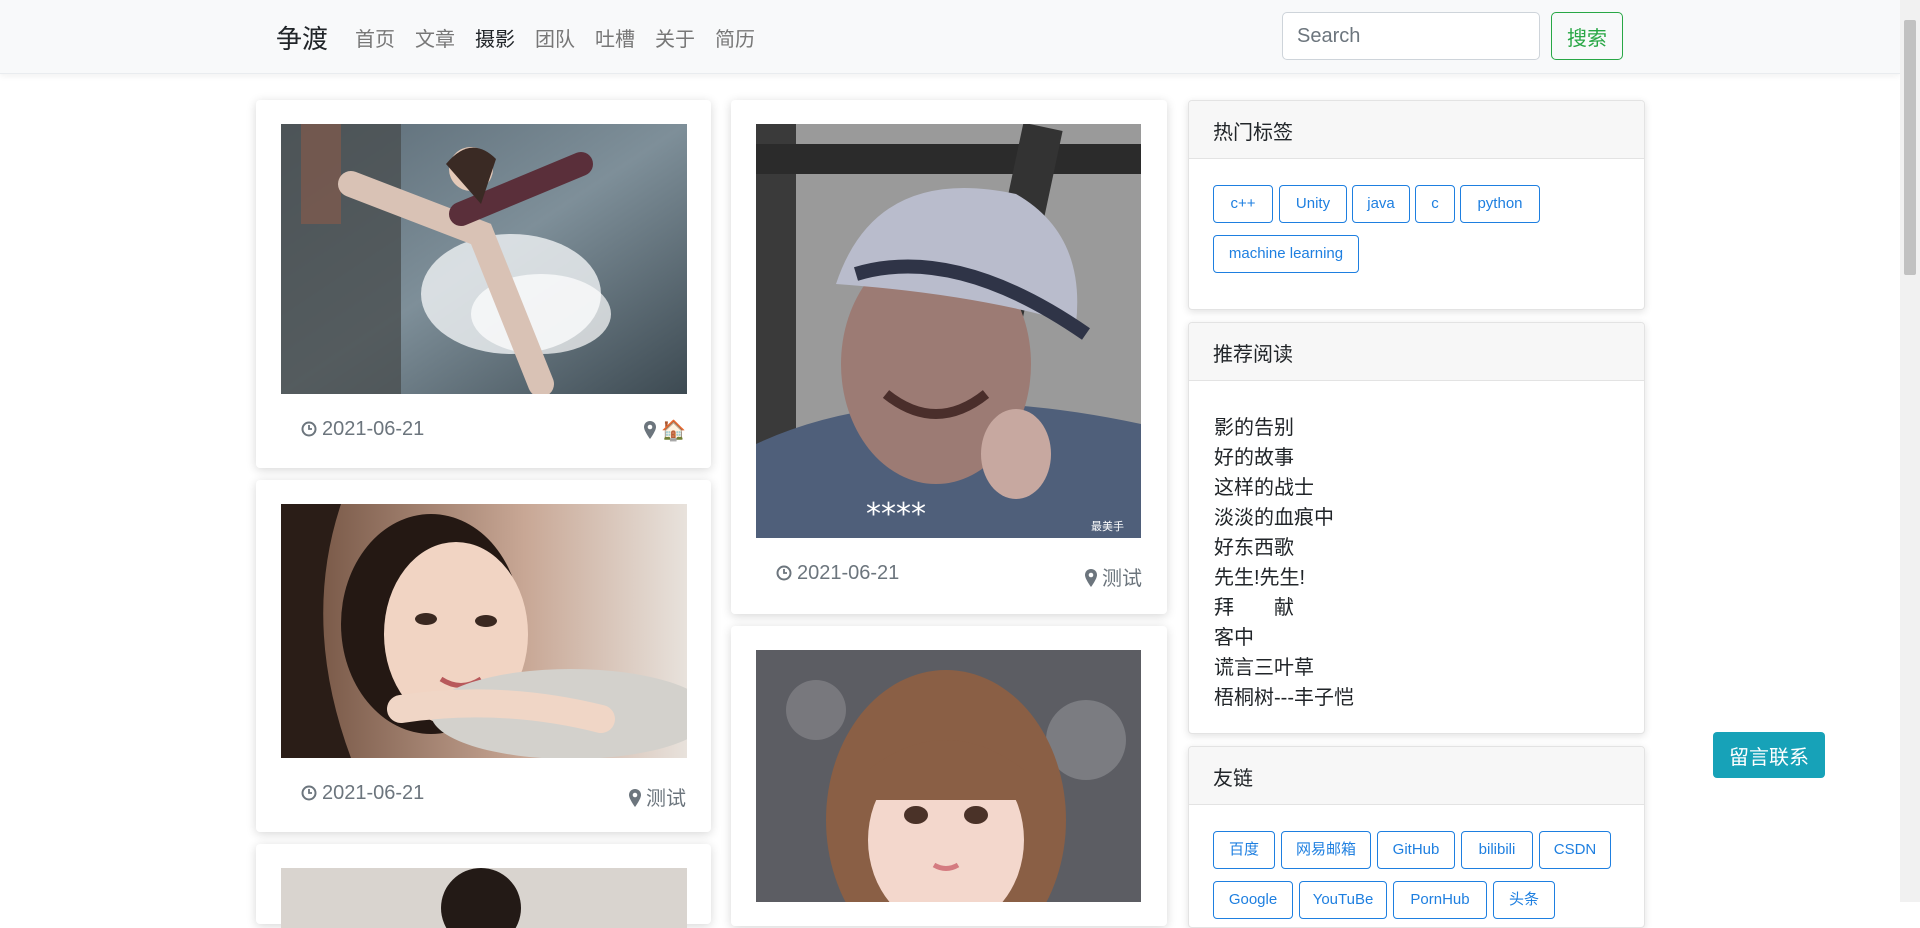  What do you see at coordinates (484, 631) in the screenshot?
I see `photo-portrait-woman` at bounding box center [484, 631].